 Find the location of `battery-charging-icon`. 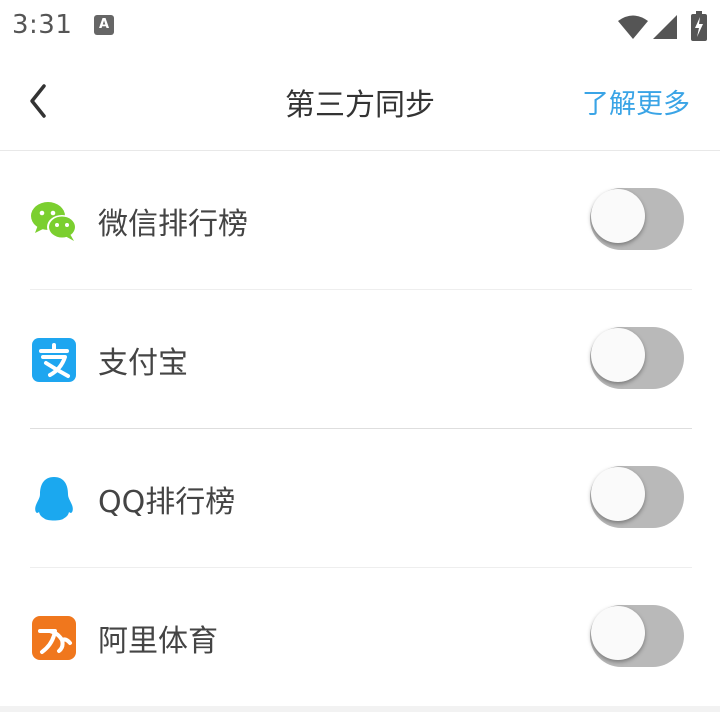

battery-charging-icon is located at coordinates (699, 26).